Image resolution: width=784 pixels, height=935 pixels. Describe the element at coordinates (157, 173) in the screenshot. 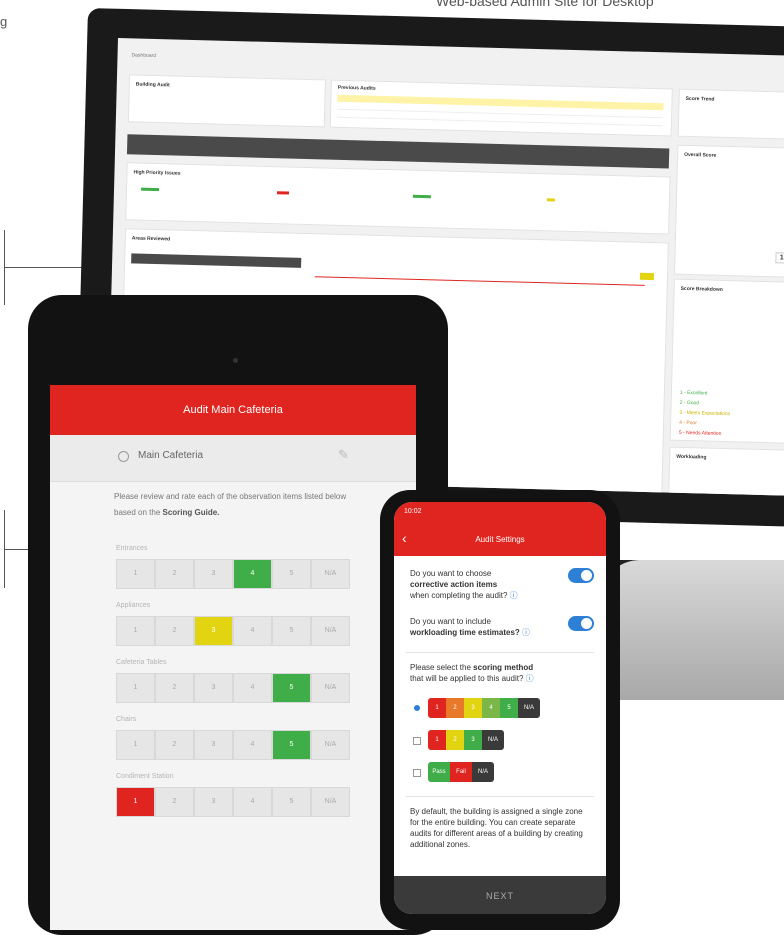

I see `high-priority-title: High Priority Issues` at that location.